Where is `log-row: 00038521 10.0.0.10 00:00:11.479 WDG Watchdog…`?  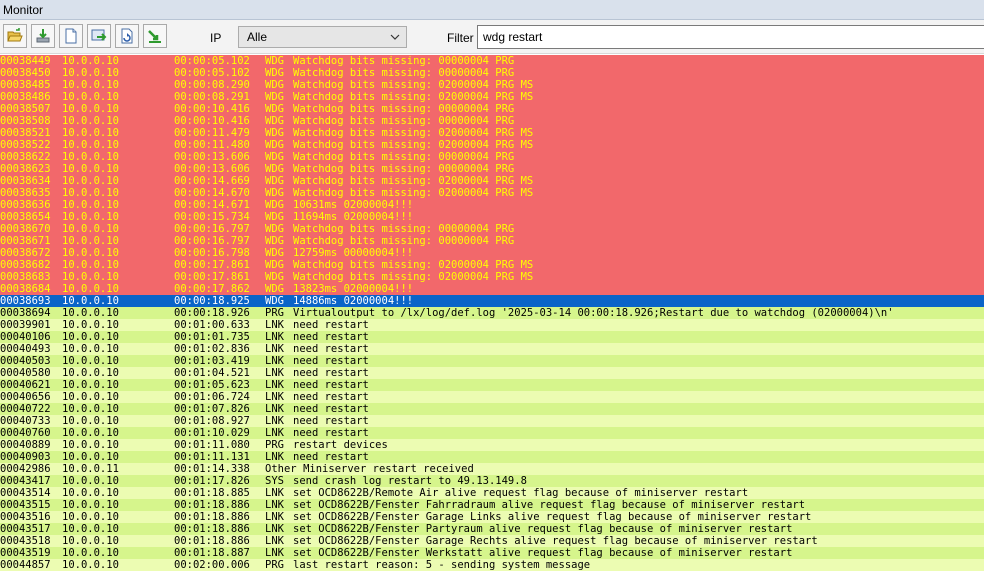 log-row: 00038521 10.0.0.10 00:00:11.479 WDG Watchdog… is located at coordinates (492, 133).